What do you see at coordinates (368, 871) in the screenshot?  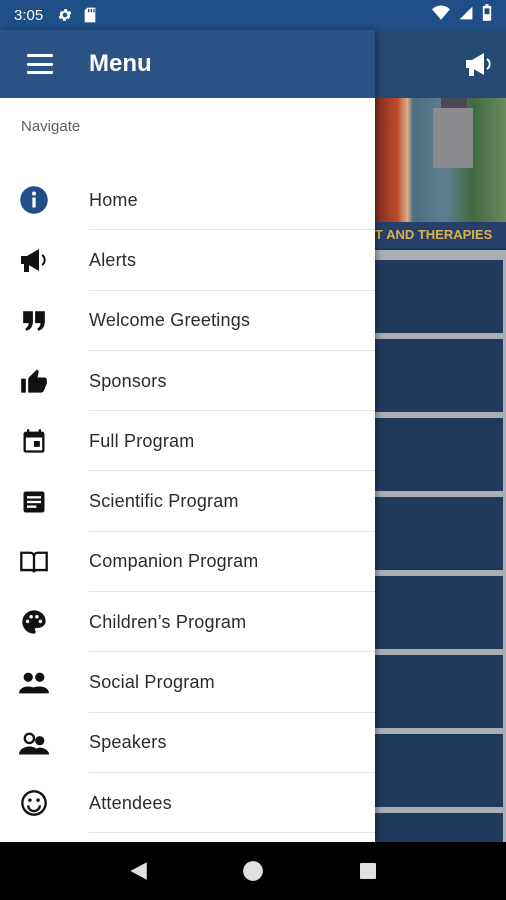 I see `recents-icon` at bounding box center [368, 871].